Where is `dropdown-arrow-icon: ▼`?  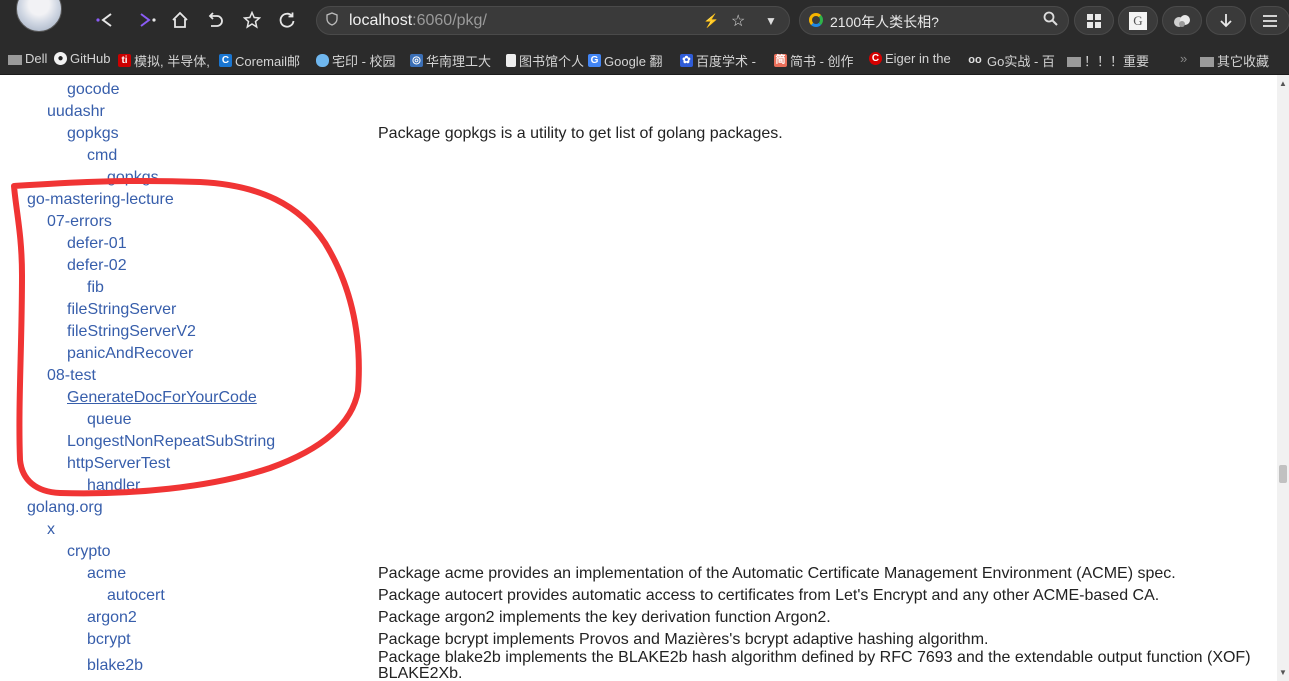 dropdown-arrow-icon: ▼ is located at coordinates (771, 21).